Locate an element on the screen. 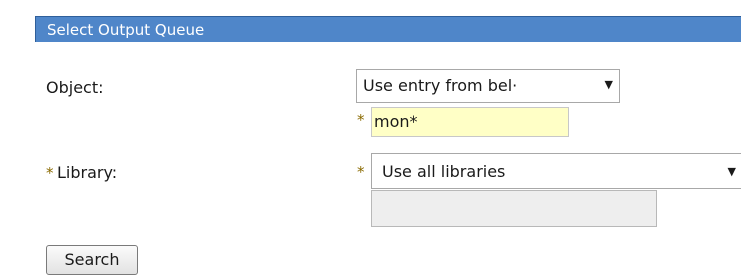 The width and height of the screenshot is (741, 277). library-field-required-marker: * is located at coordinates (361, 172).